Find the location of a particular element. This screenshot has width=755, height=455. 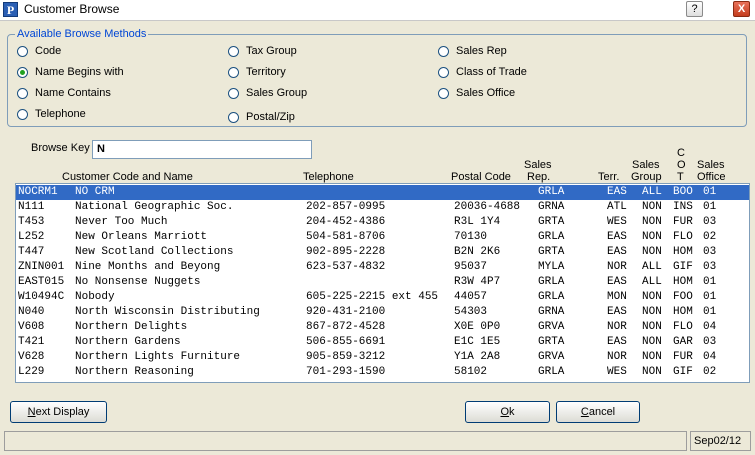

cell-code: W10494C is located at coordinates (41, 297).